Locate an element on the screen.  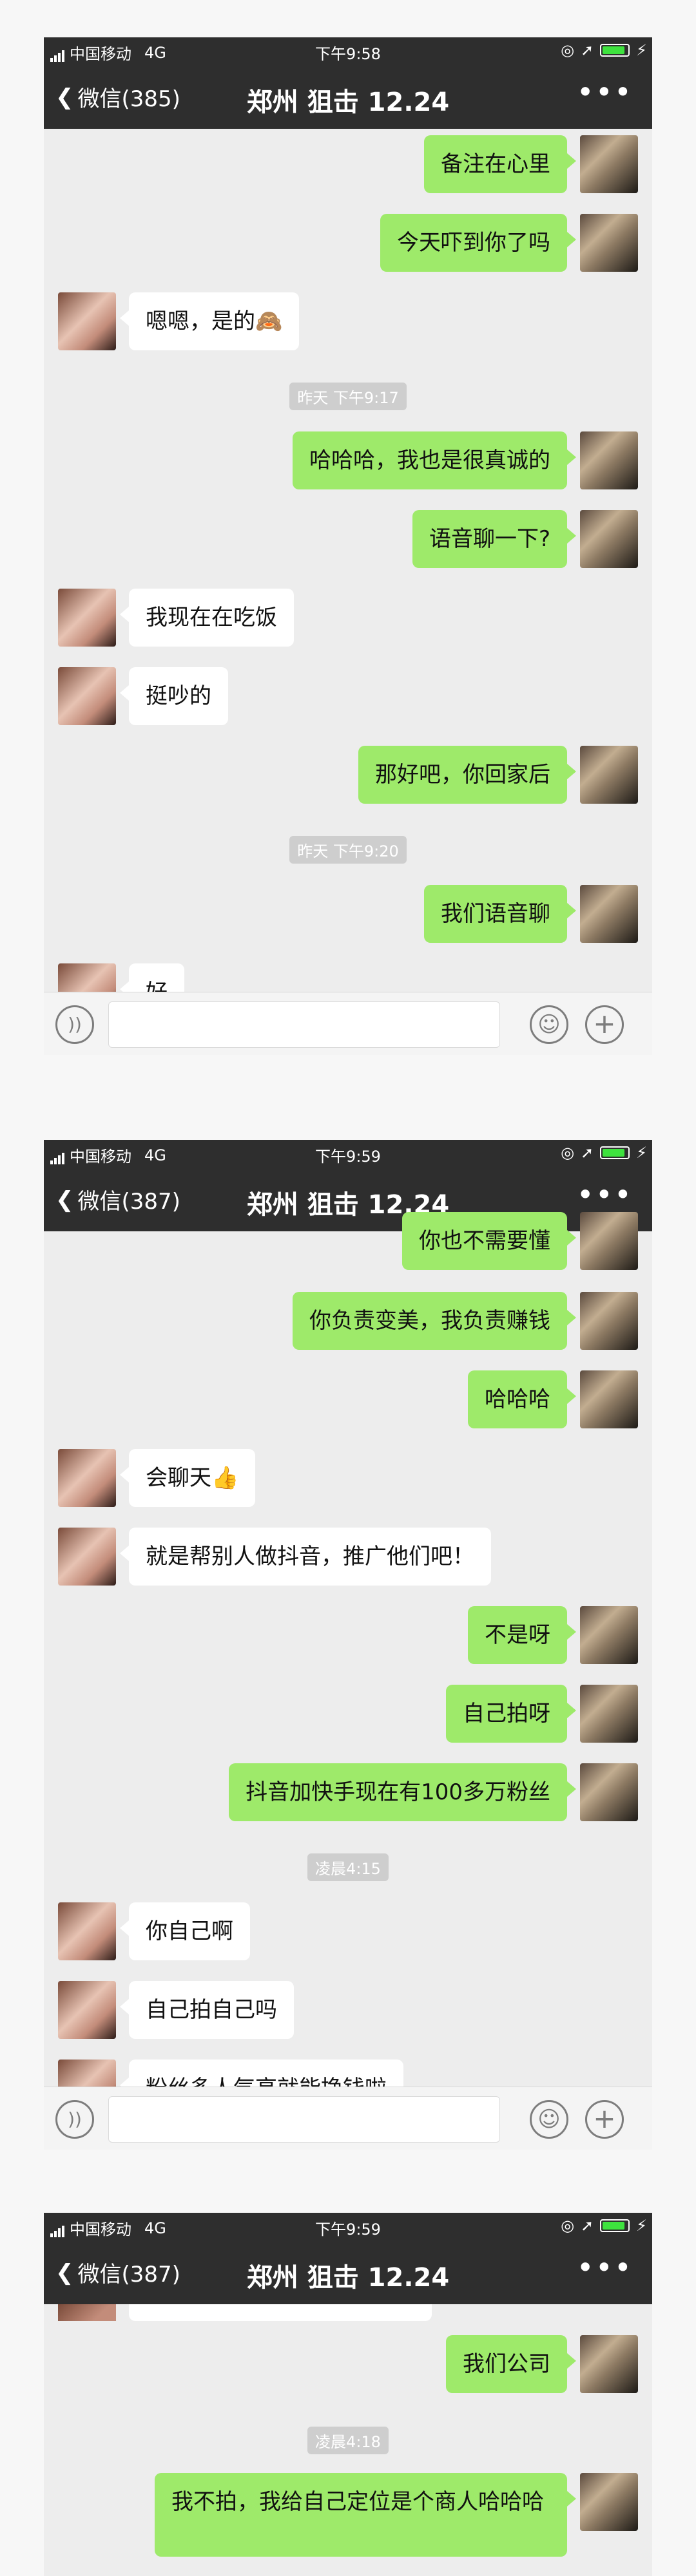
timestamp-label: 昨天 下午9:20 is located at coordinates (348, 850).